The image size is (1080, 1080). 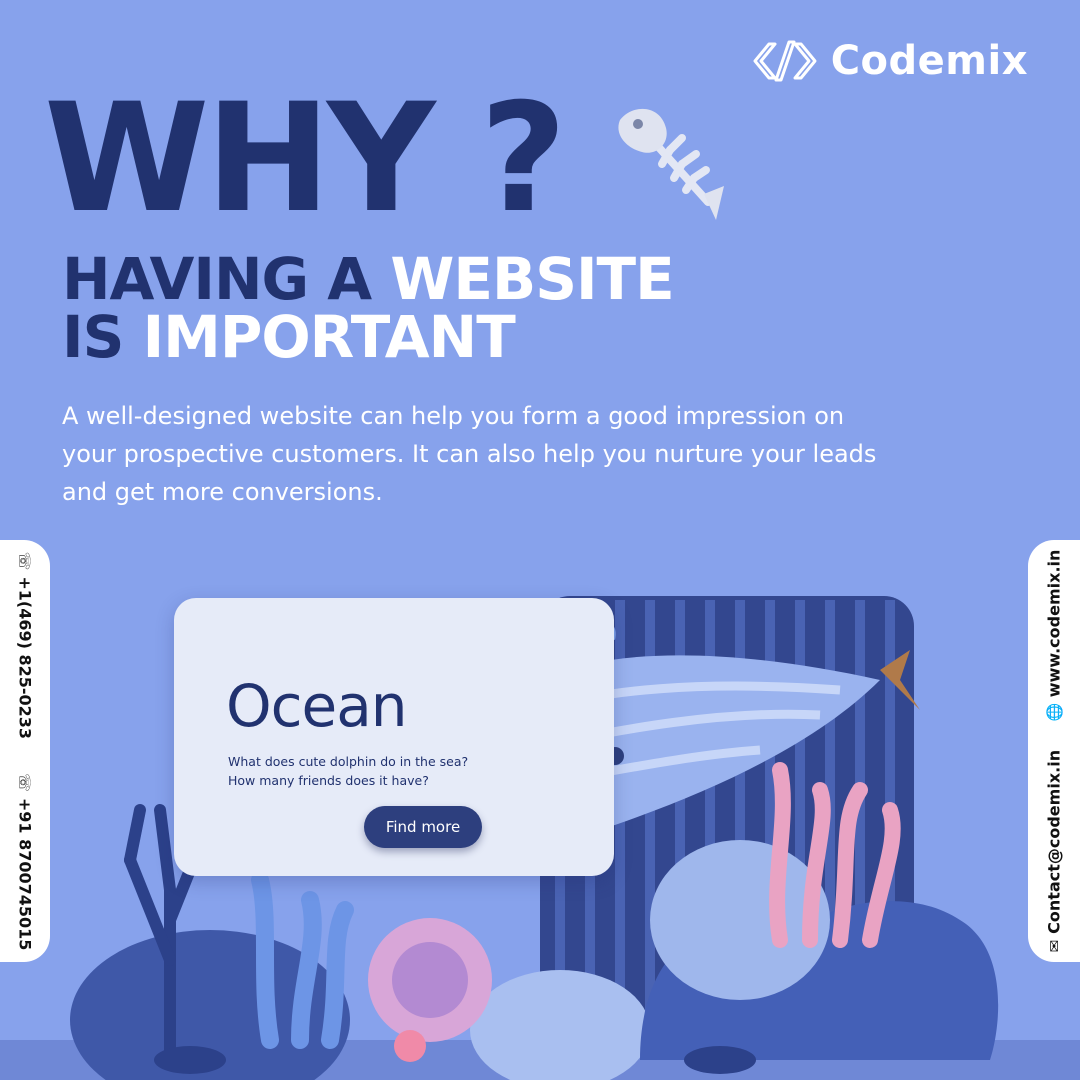 I want to click on email-item: ✉ Contact@codemix.in, so click(x=1054, y=851).